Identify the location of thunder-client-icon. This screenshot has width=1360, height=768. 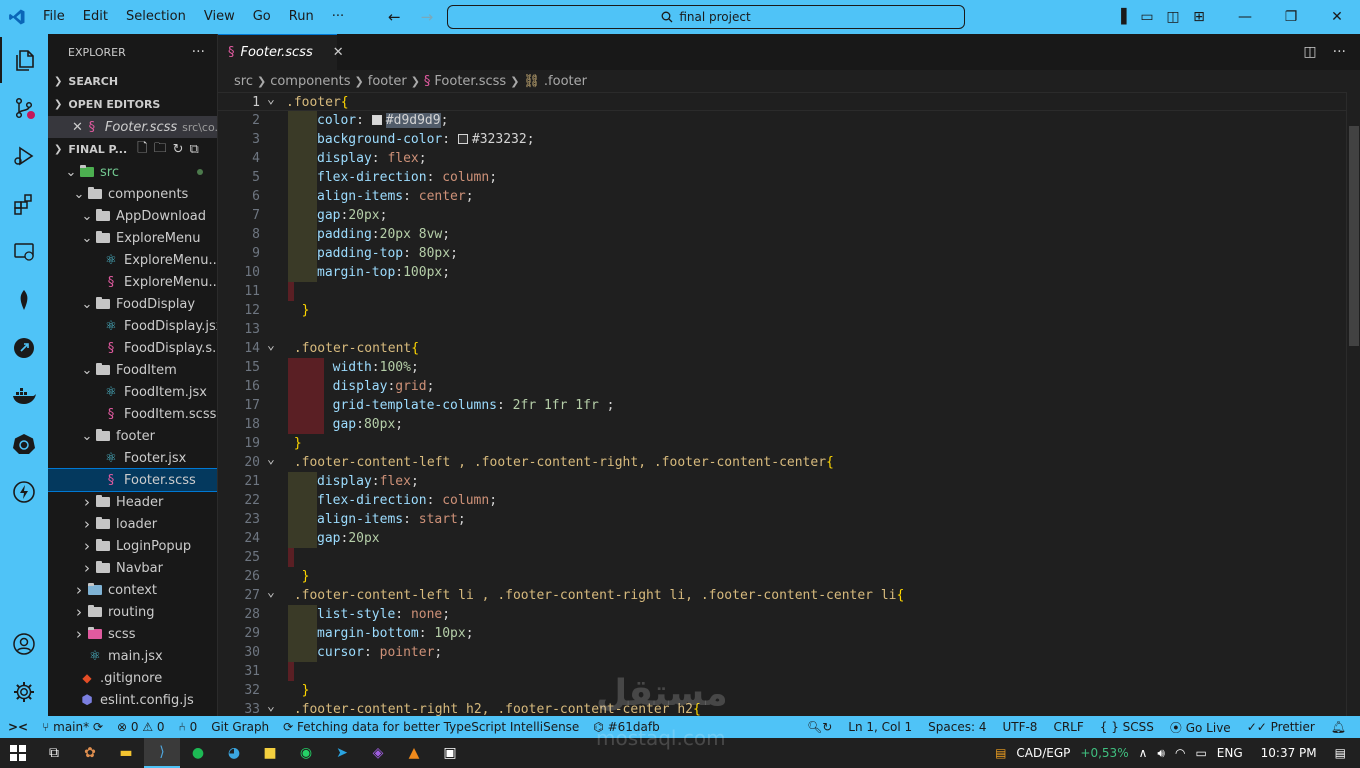
(24, 492).